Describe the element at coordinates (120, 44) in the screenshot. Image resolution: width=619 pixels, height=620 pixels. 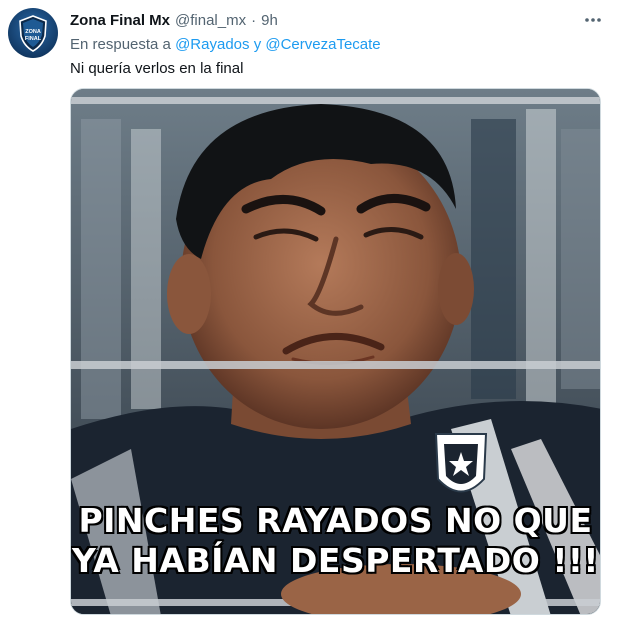
I see `reply-prefix: En respuesta a` at that location.